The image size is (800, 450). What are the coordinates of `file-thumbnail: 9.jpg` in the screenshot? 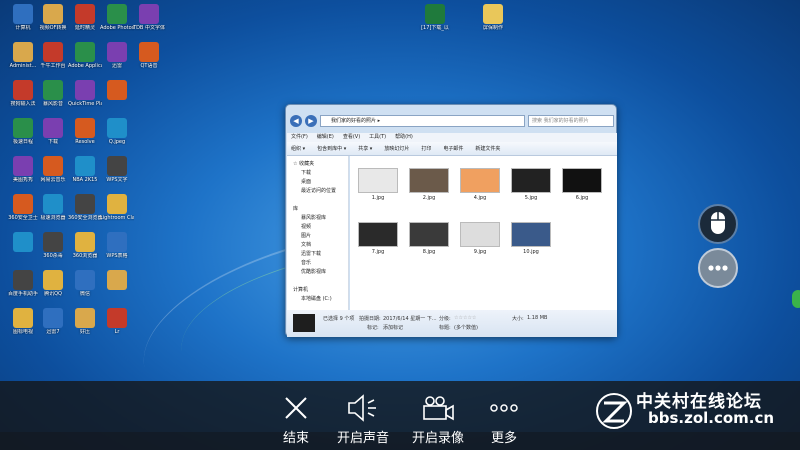 It's located at (480, 237).